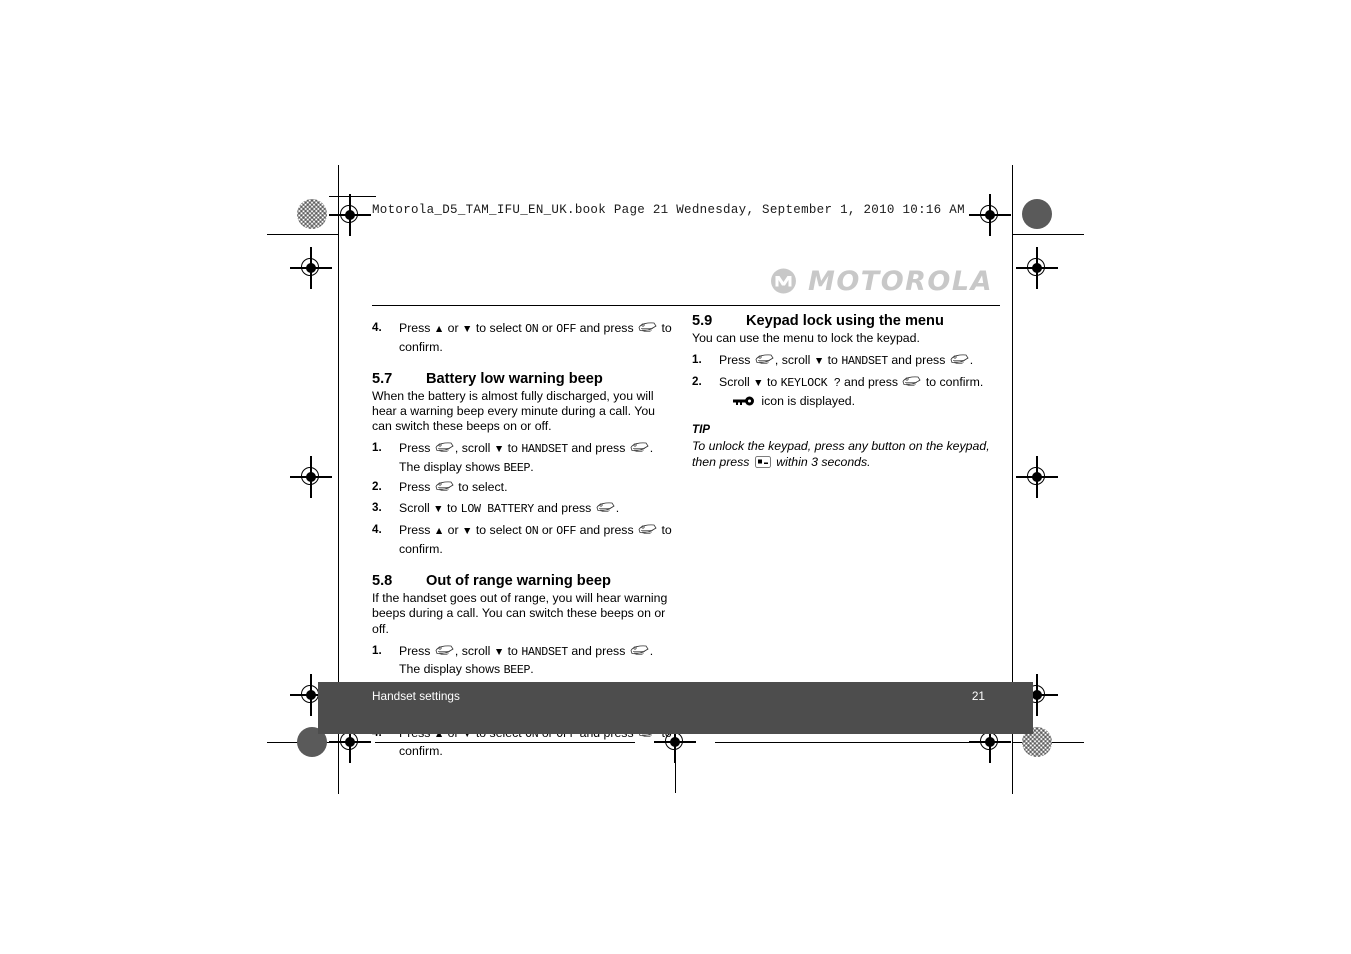  I want to click on section-number: 5.7, so click(382, 379).